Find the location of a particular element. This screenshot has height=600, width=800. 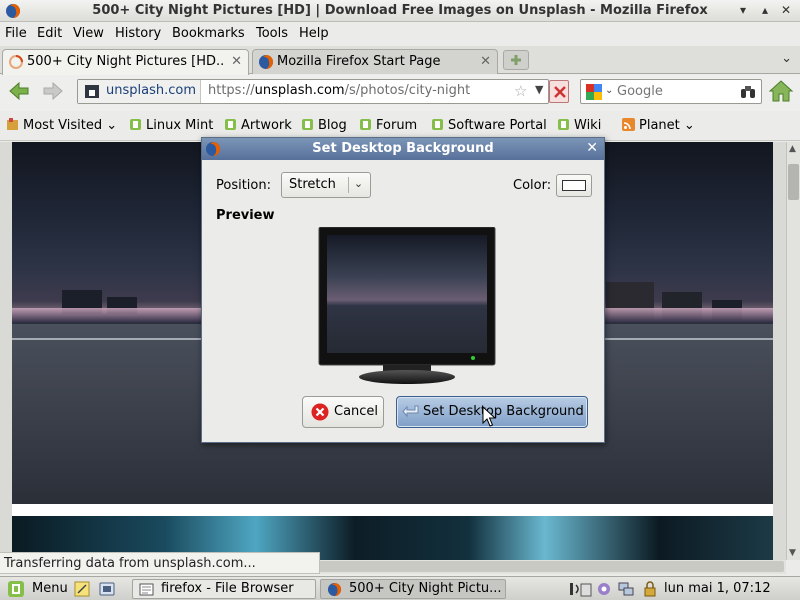

folder-icon is located at coordinates (146, 589).